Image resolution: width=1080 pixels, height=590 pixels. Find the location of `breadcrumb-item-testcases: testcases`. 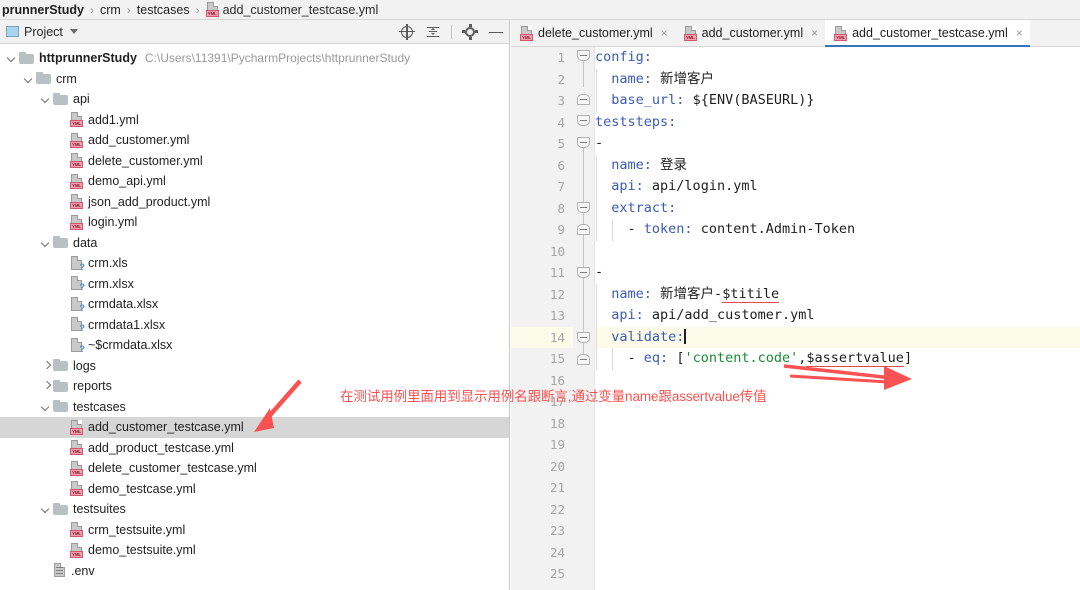

breadcrumb-item-testcases: testcases is located at coordinates (163, 10).